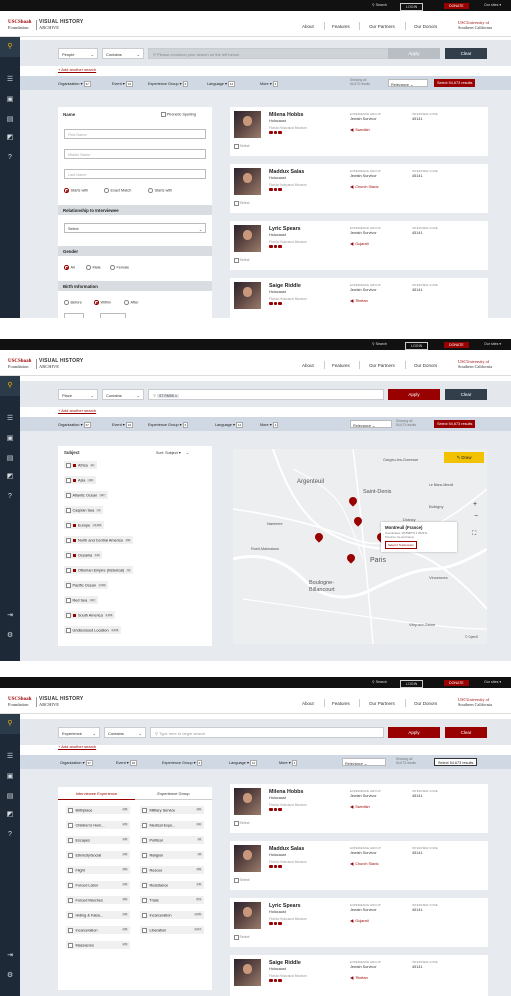  What do you see at coordinates (10, 636) in the screenshot?
I see `gear-icon: ⚙` at bounding box center [10, 636].